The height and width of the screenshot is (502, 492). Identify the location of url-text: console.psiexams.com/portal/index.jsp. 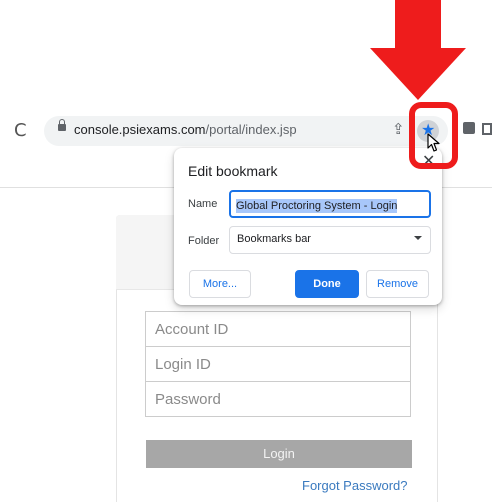
(185, 129).